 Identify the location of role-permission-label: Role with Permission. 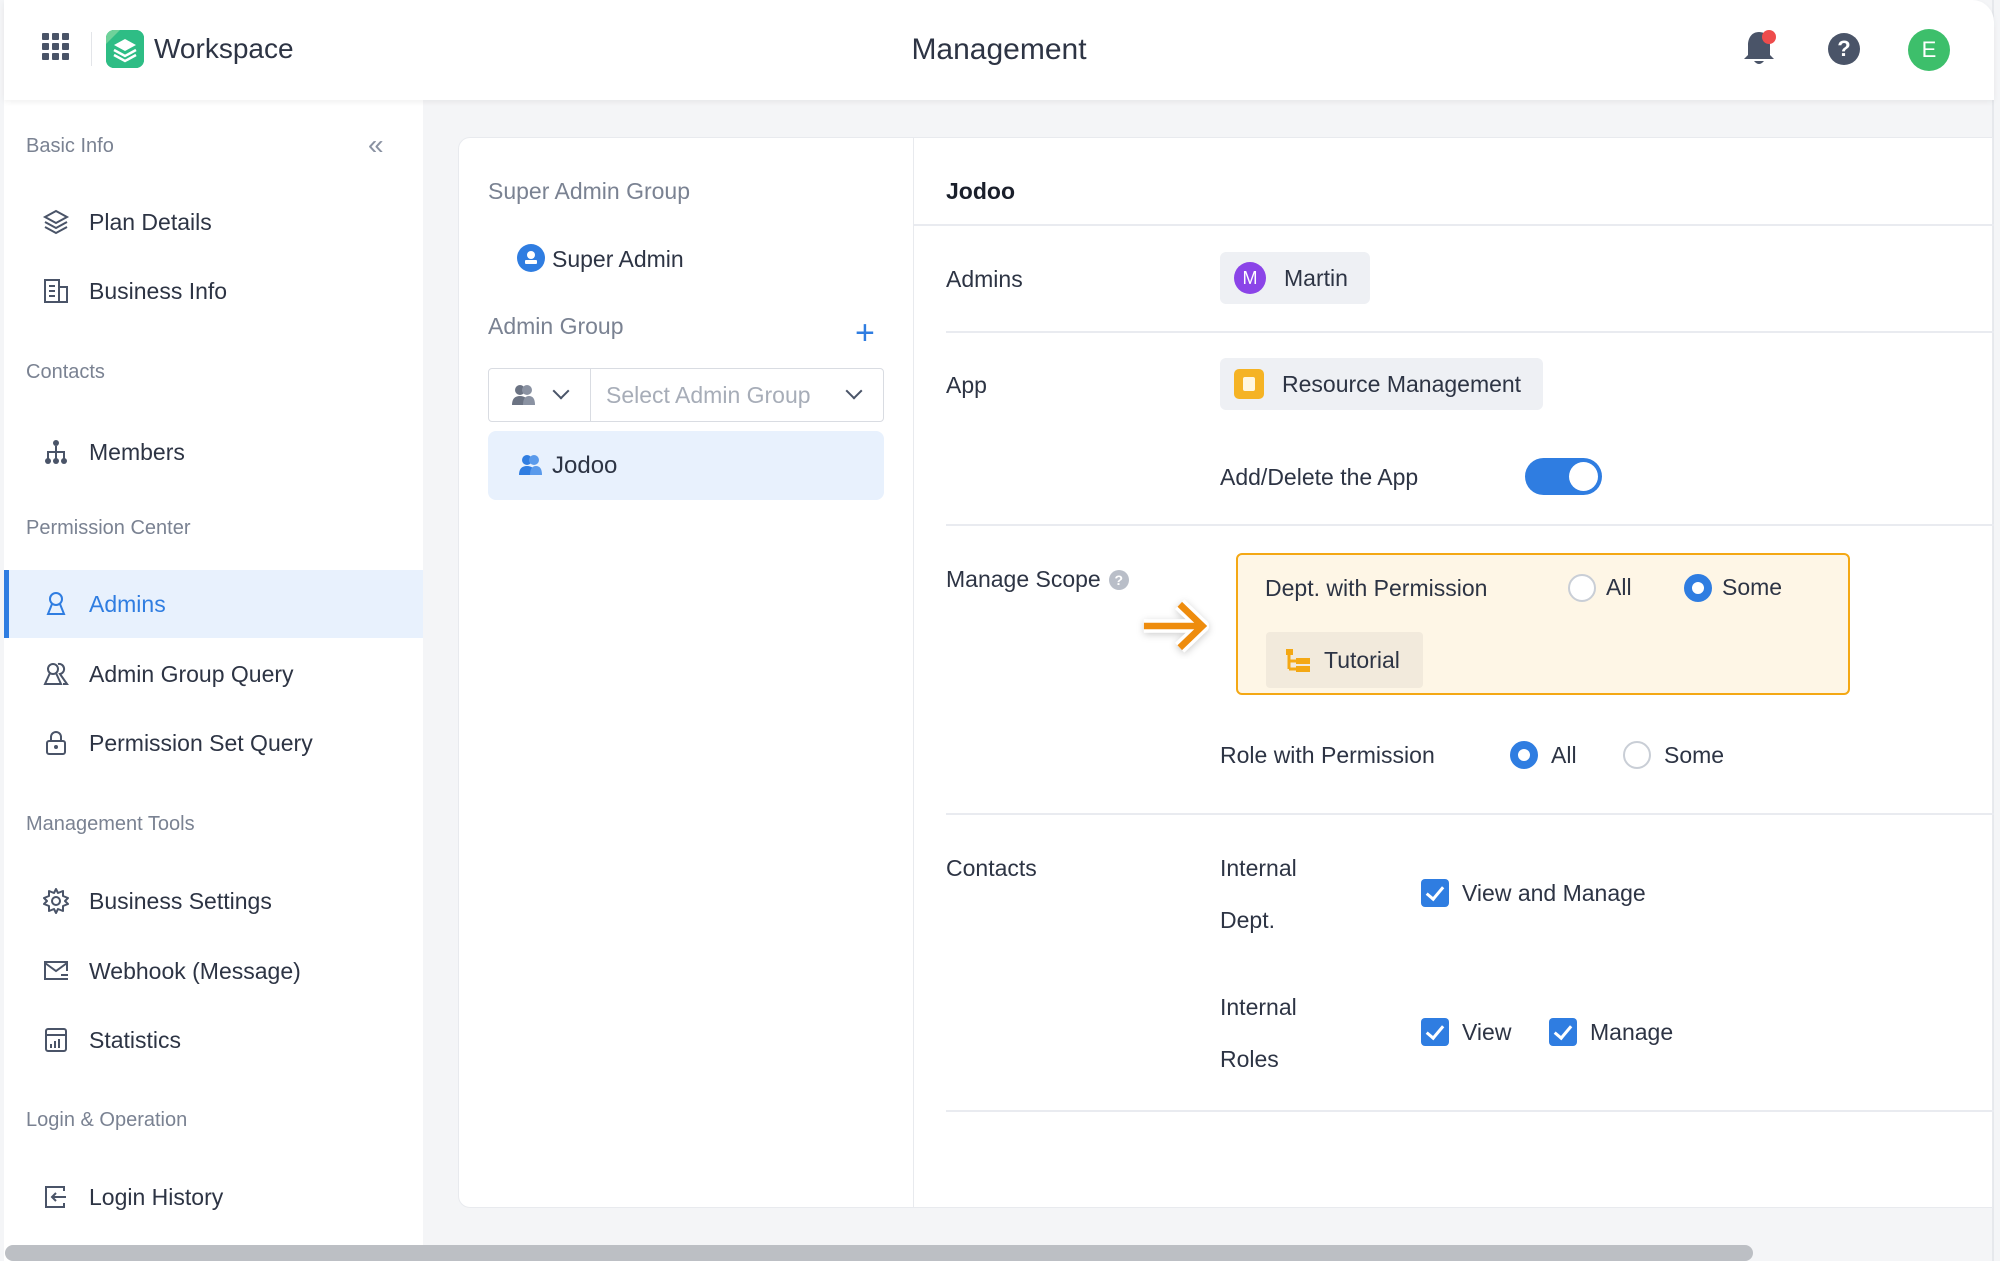
(1327, 755).